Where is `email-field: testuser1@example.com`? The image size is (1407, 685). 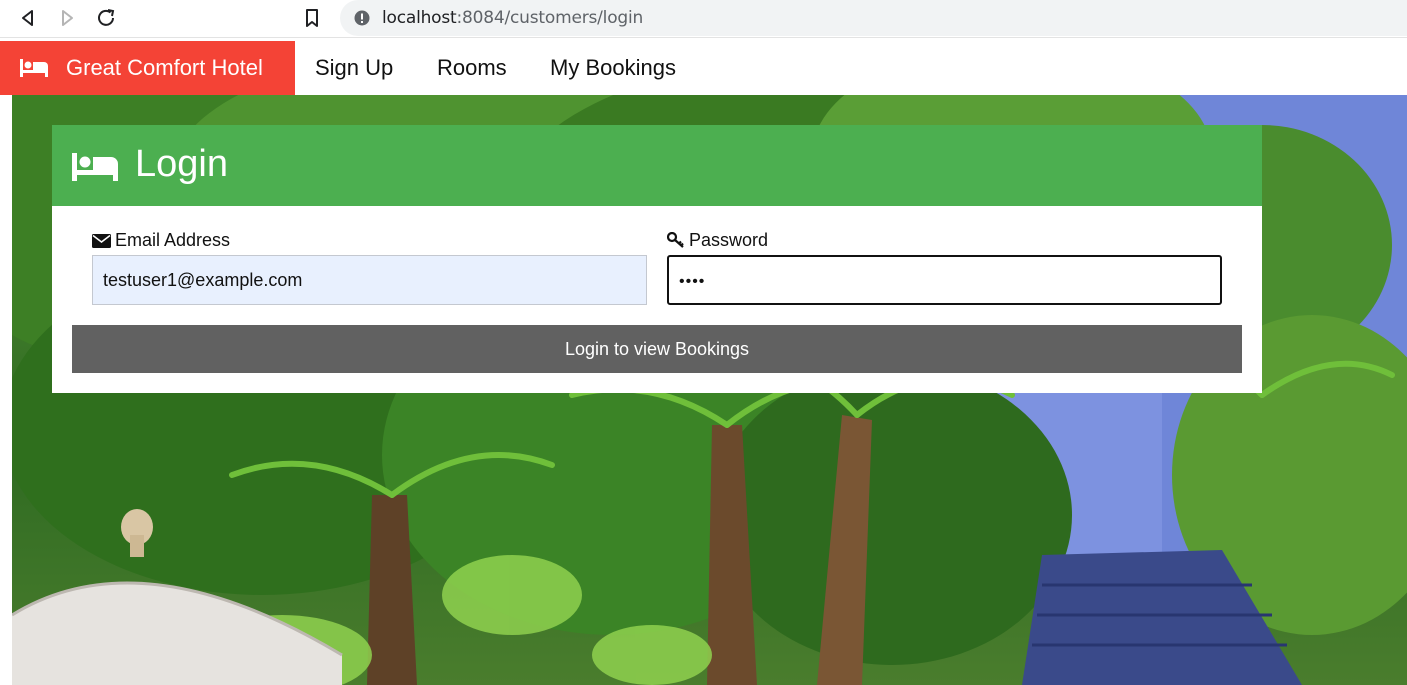 email-field: testuser1@example.com is located at coordinates (369, 280).